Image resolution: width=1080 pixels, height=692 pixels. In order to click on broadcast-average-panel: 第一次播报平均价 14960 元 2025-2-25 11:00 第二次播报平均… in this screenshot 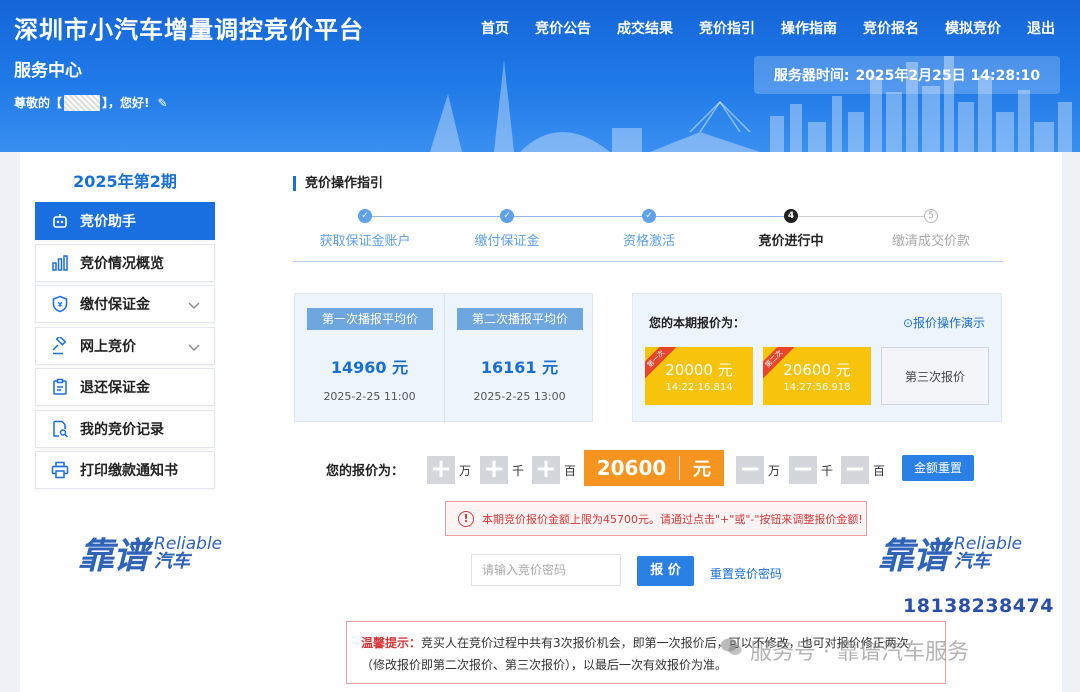, I will do `click(443, 358)`.